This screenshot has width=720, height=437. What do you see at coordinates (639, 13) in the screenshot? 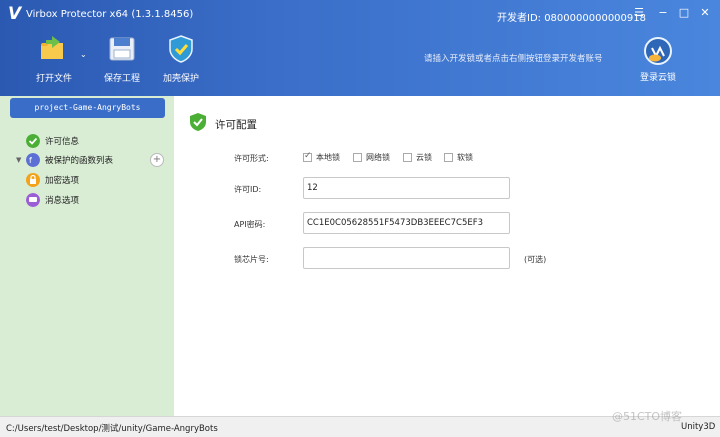
I see `menu-icon: ☰` at bounding box center [639, 13].